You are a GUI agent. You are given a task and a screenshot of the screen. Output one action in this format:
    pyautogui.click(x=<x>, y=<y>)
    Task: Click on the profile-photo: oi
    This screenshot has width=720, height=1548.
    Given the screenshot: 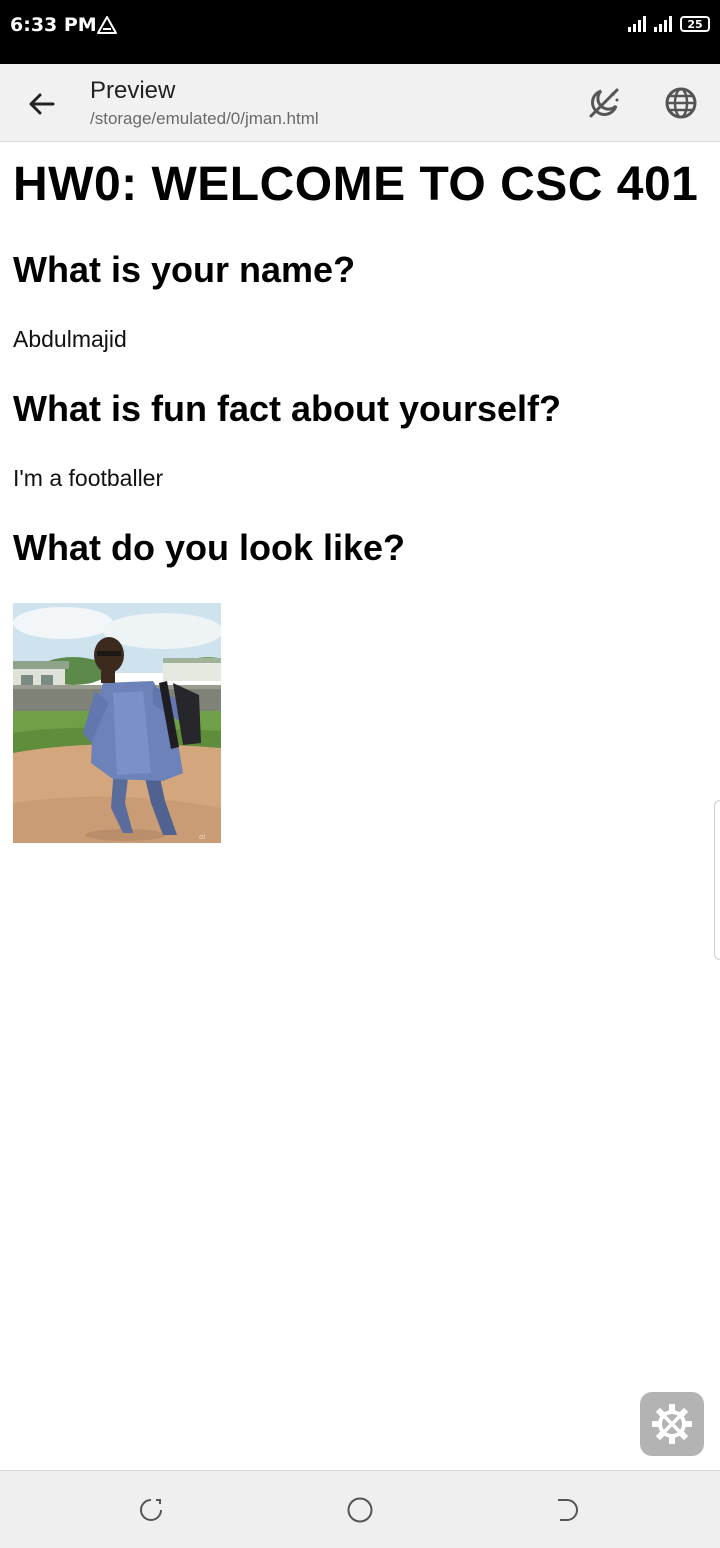 What is the action you would take?
    pyautogui.click(x=117, y=723)
    